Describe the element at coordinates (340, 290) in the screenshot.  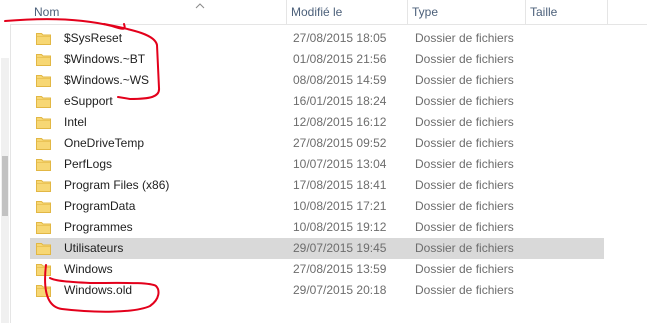
I see `file-modified: 29/07/2015 20:18` at that location.